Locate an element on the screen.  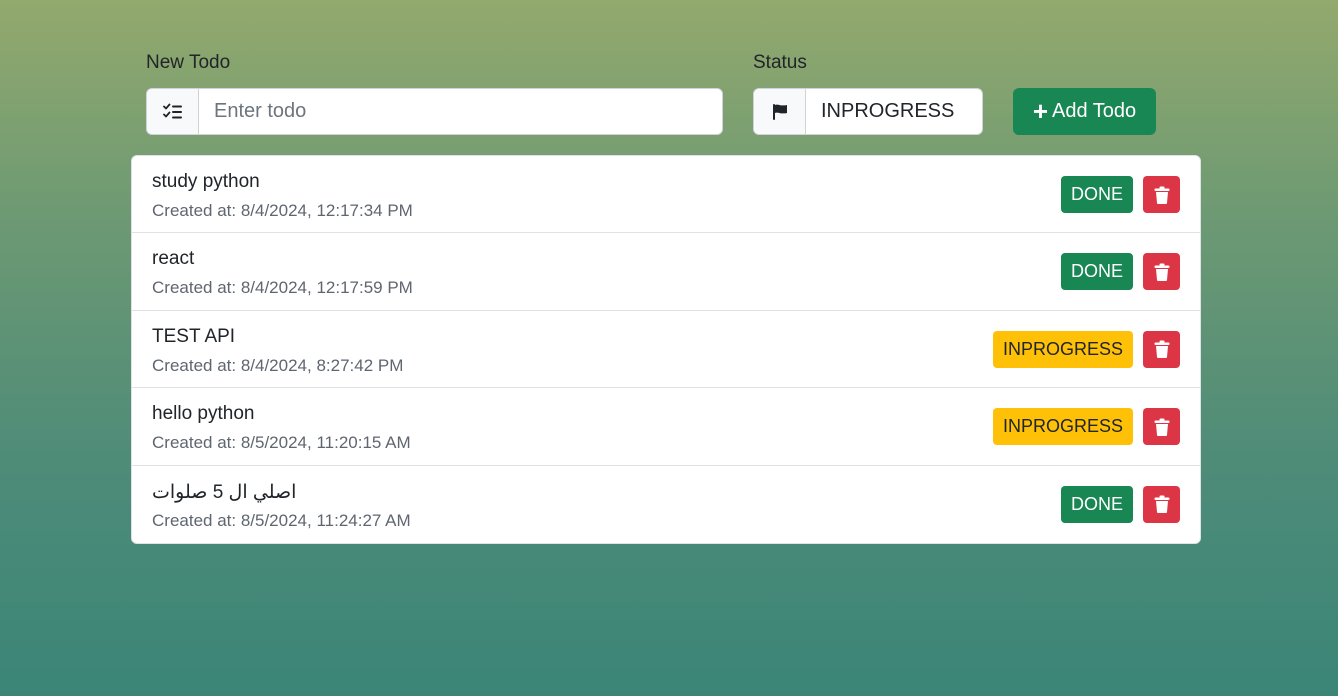
add-todo-label: Add Todo is located at coordinates (1094, 111).